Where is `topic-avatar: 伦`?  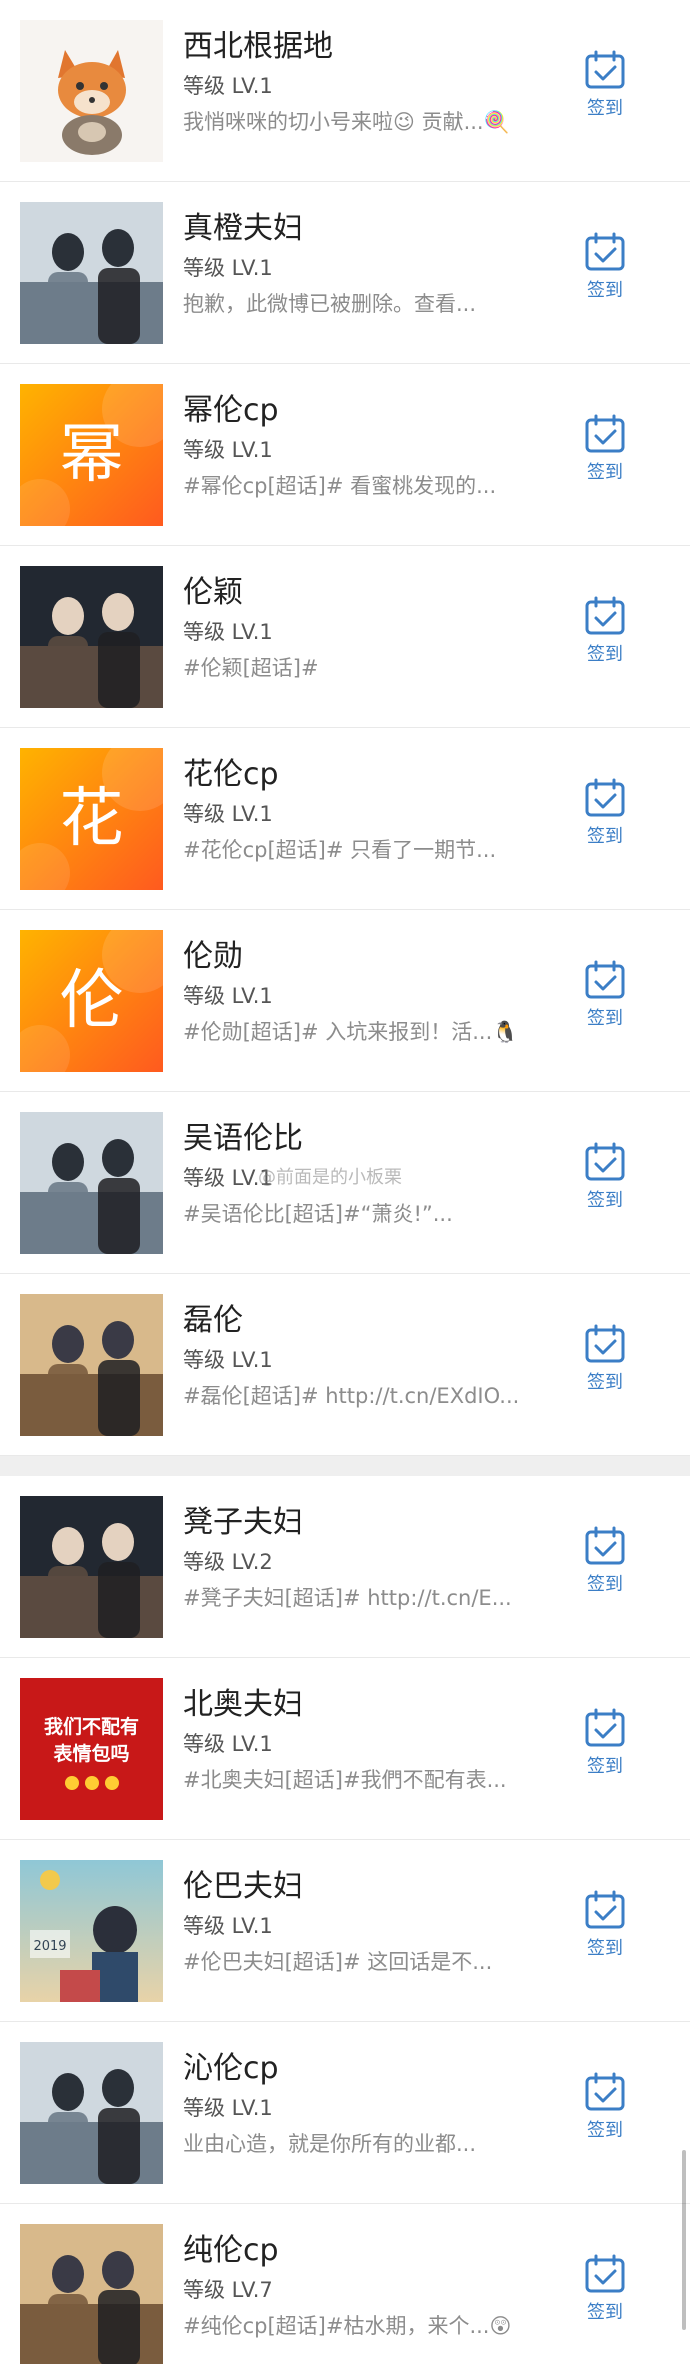
topic-avatar: 伦 is located at coordinates (91, 1001).